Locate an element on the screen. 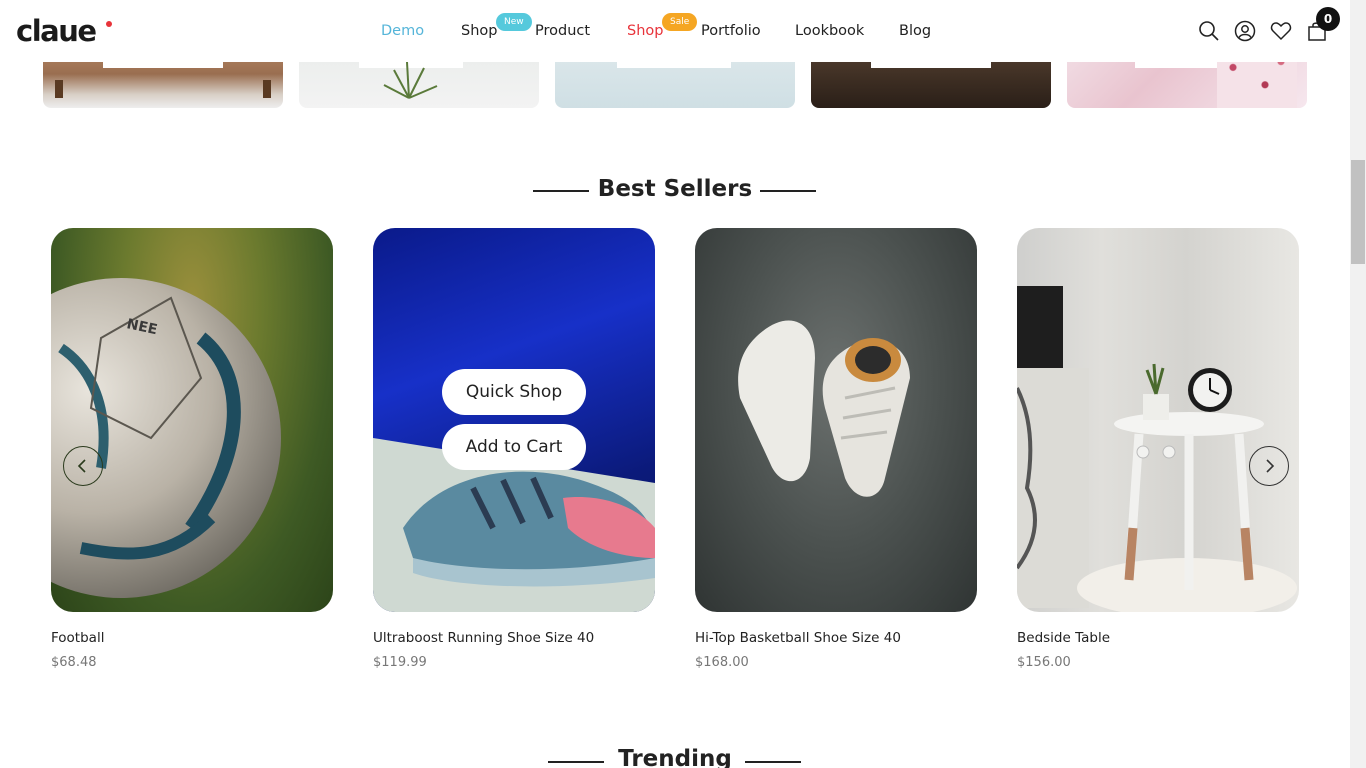 The height and width of the screenshot is (768, 1366). carousel-prev-button is located at coordinates (83, 466).